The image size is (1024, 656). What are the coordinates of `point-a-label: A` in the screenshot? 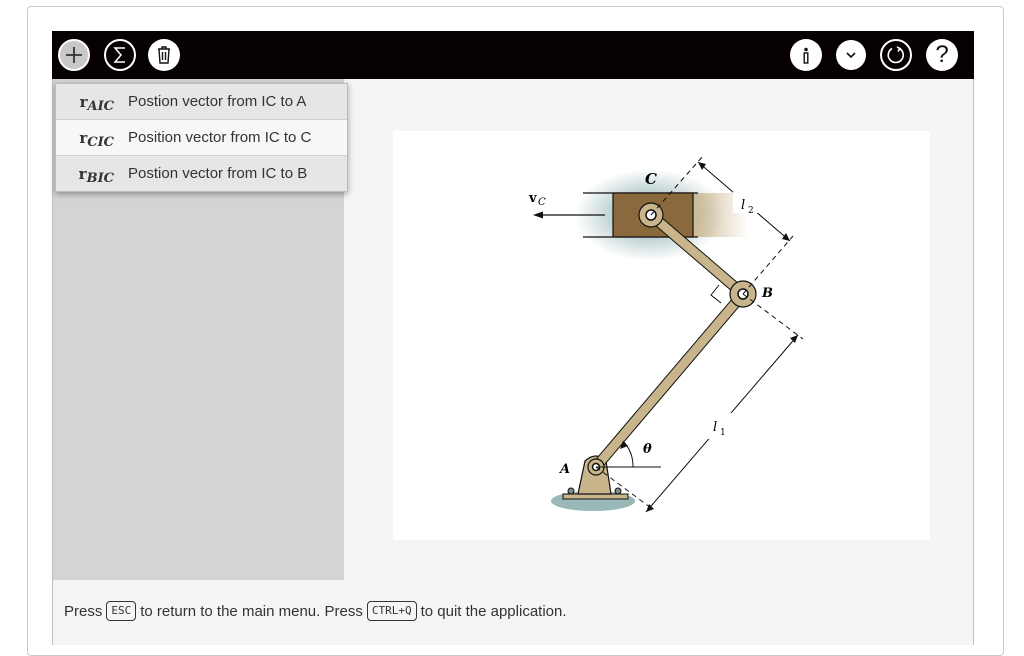 It's located at (564, 469).